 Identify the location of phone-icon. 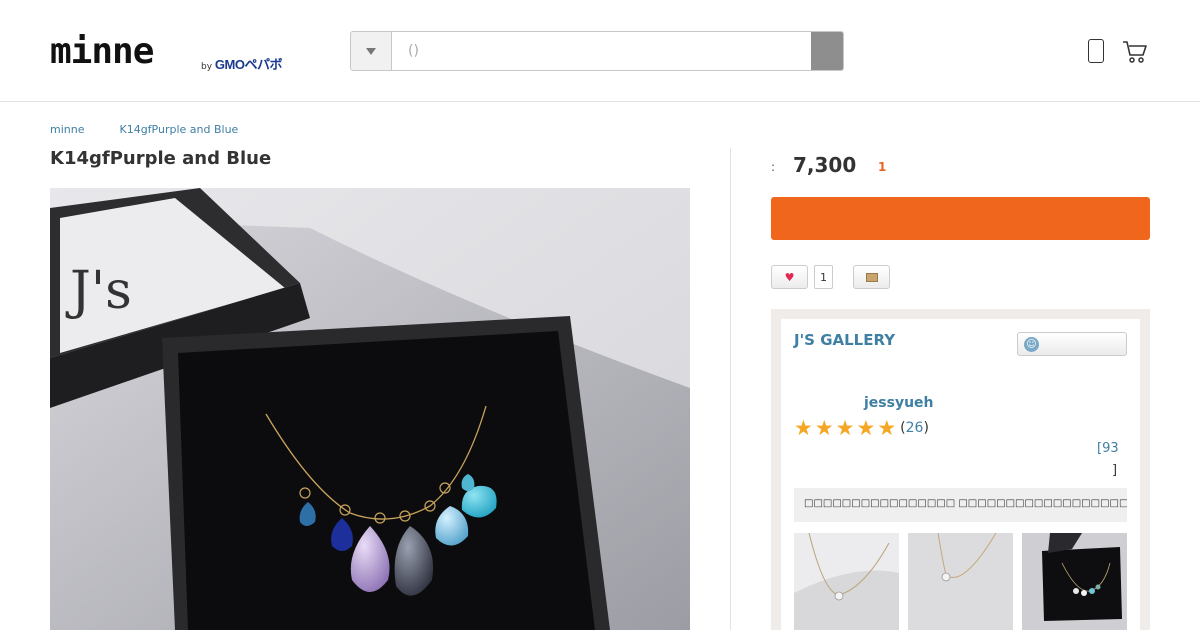
(1096, 51).